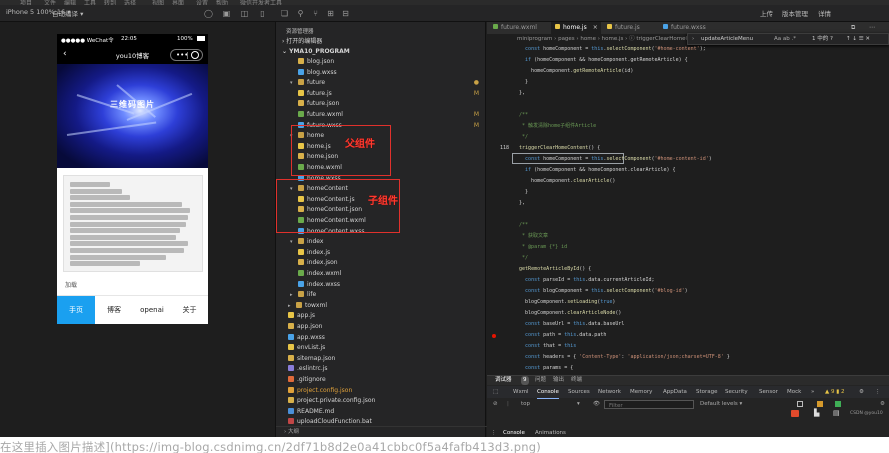 The width and height of the screenshot is (889, 453). What do you see at coordinates (861, 392) in the screenshot?
I see `settings-icon: ⚙` at bounding box center [861, 392].